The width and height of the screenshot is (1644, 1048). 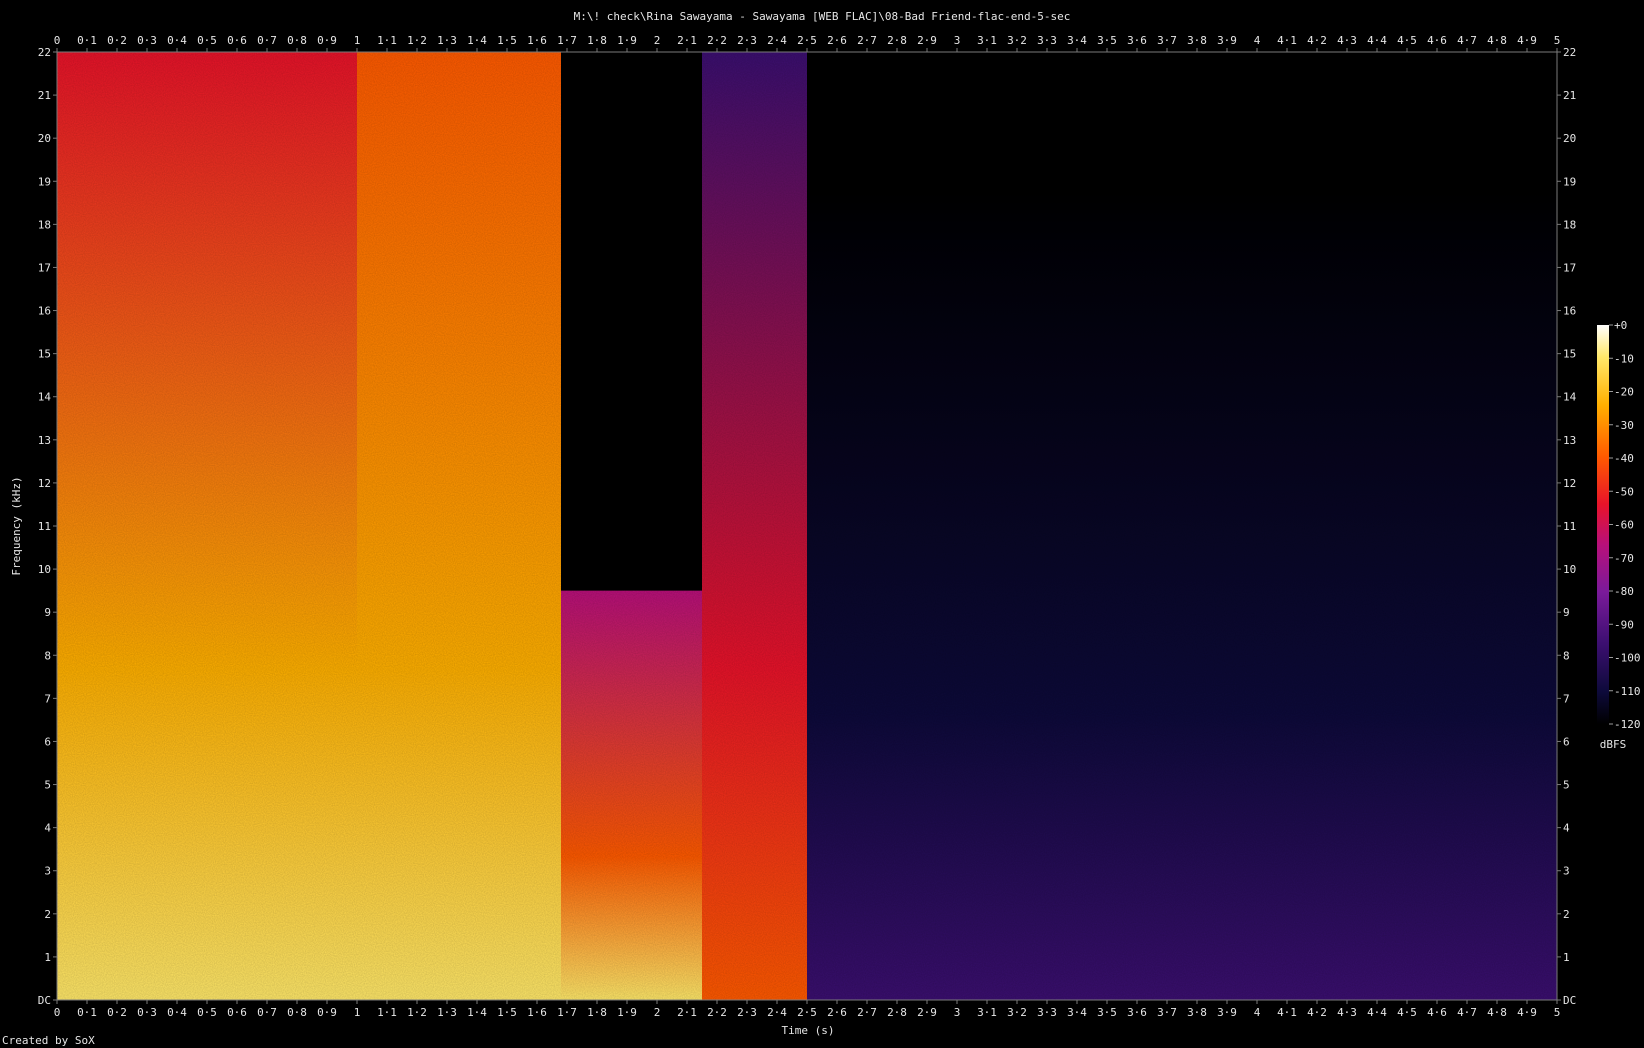 I want to click on x-tick-label: 2·2, so click(x=717, y=40).